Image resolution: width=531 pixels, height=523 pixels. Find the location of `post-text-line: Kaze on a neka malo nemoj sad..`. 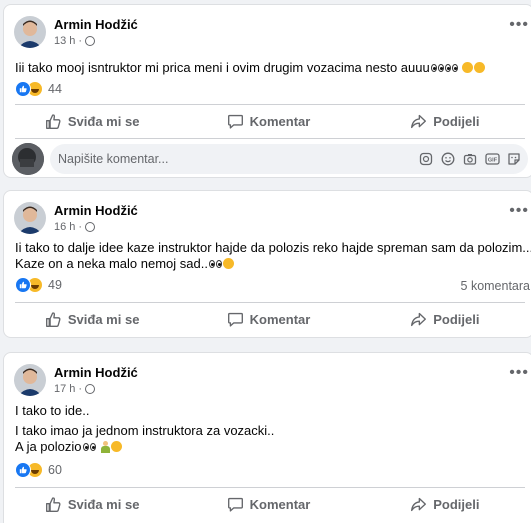

post-text-line: Kaze on a neka malo nemoj sad.. is located at coordinates (124, 264).